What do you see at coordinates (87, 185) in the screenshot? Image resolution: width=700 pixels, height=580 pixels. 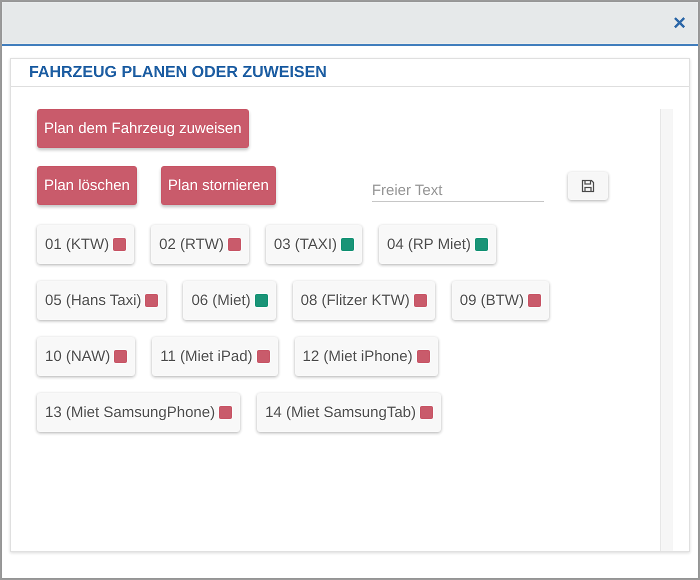 I see `delete-plan-button: Plan löschen` at bounding box center [87, 185].